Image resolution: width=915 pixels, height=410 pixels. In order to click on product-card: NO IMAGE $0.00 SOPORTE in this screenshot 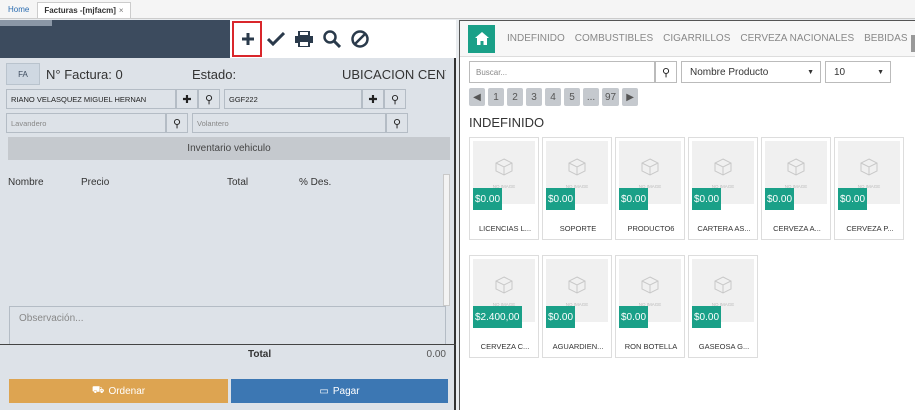, I will do `click(577, 188)`.